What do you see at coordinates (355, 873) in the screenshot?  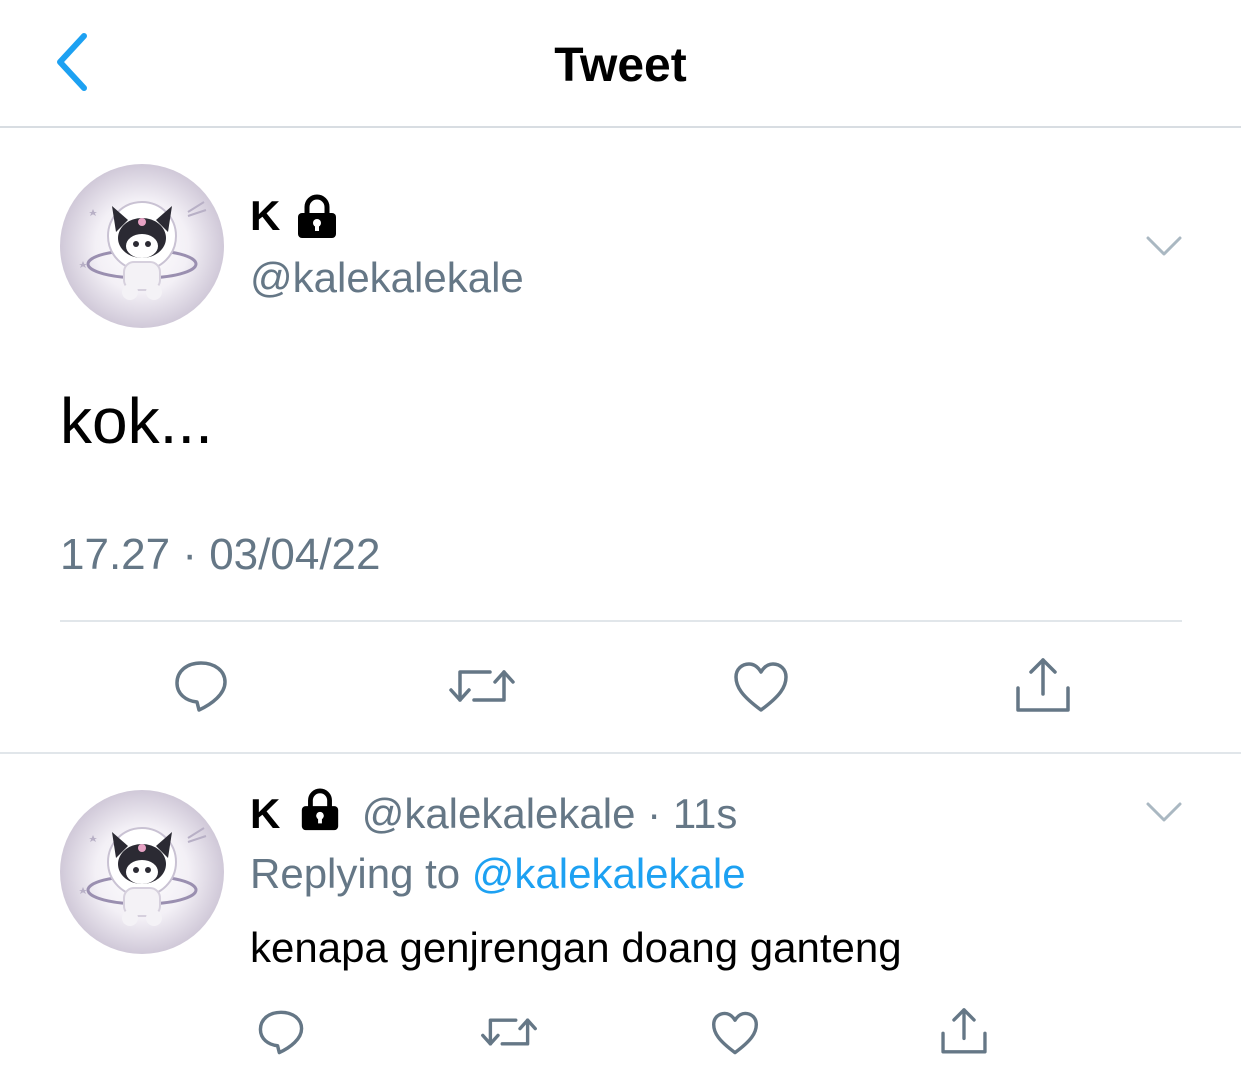 I see `replying-prefix: Replying to` at bounding box center [355, 873].